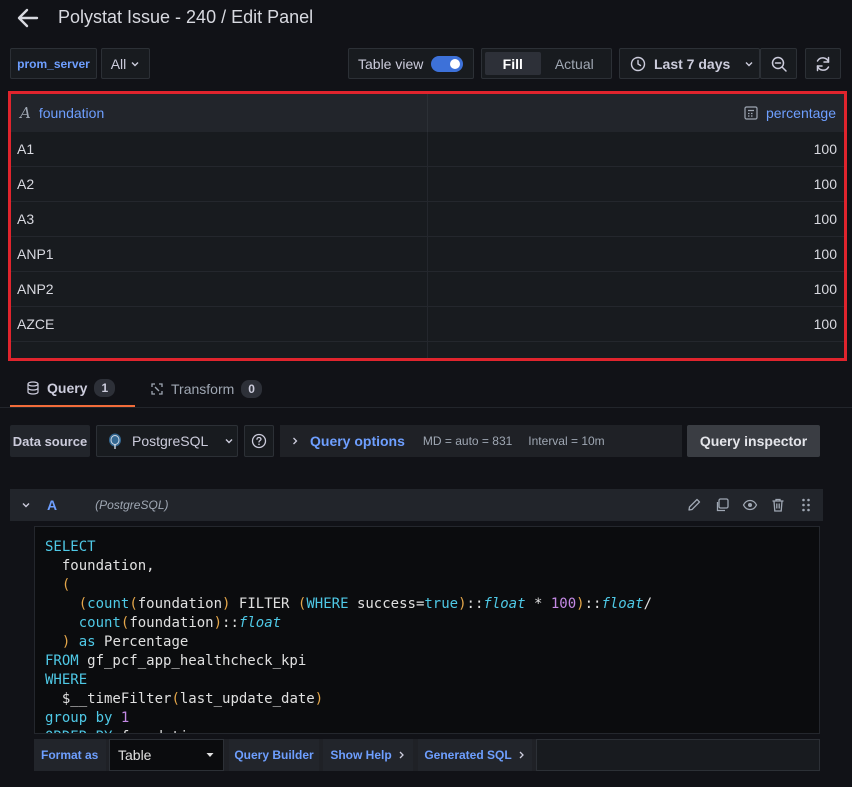 The image size is (852, 787). What do you see at coordinates (52, 505) in the screenshot?
I see `query-name: A` at bounding box center [52, 505].